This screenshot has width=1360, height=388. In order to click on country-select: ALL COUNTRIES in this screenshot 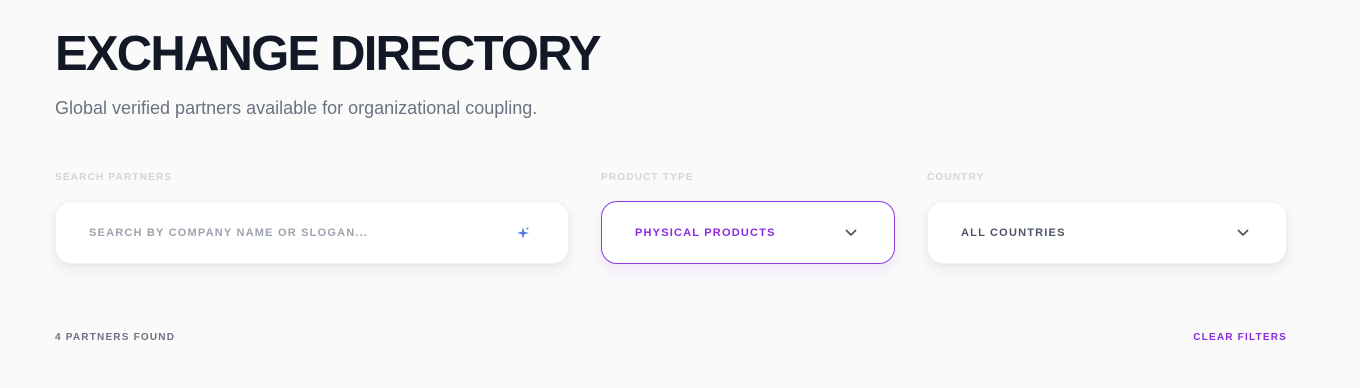, I will do `click(1107, 232)`.